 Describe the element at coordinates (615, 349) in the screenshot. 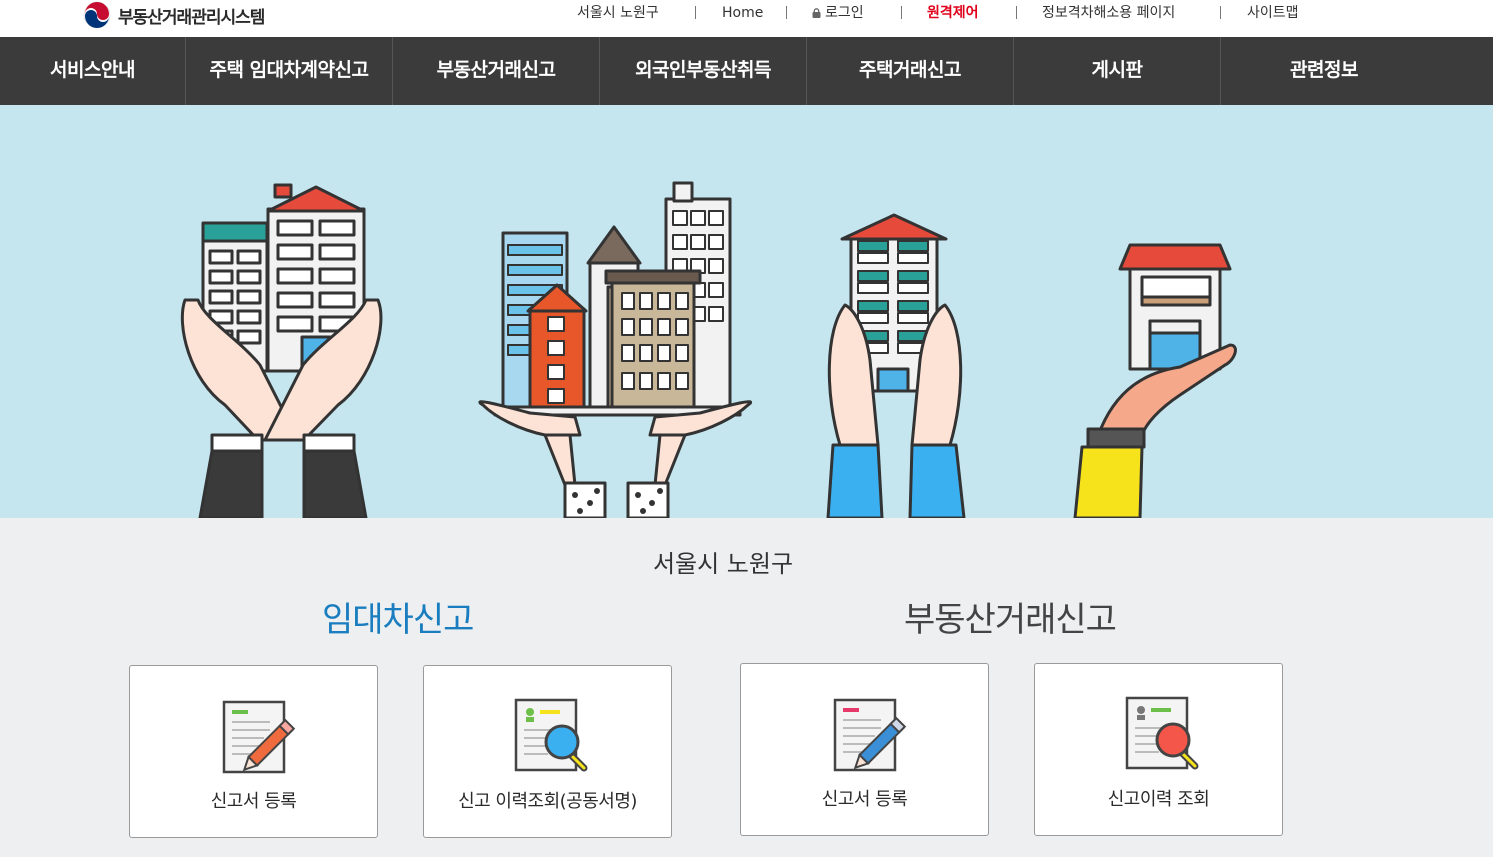

I see `hands-holding-city-illustration` at that location.